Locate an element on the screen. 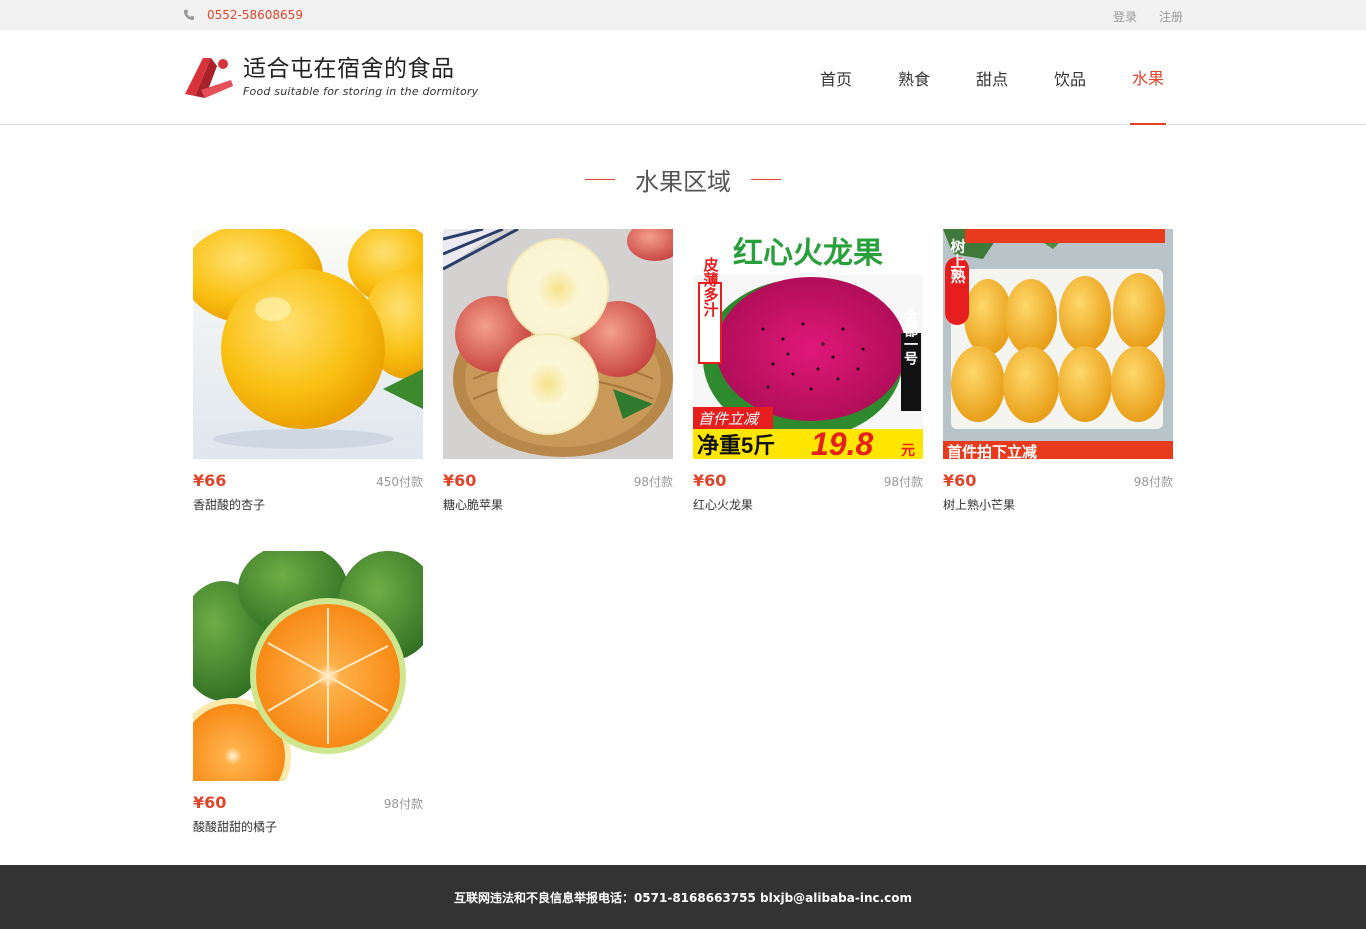 Image resolution: width=1366 pixels, height=929 pixels. nav-item-desserts: 甜点 is located at coordinates (992, 77).